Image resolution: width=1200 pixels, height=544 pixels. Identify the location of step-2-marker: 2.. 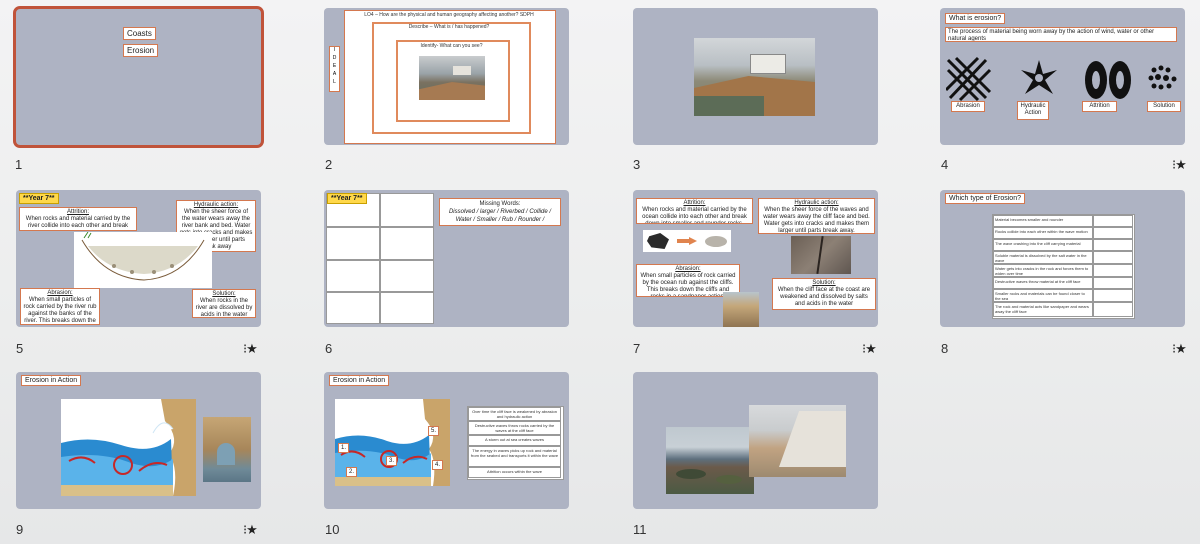
(351, 472).